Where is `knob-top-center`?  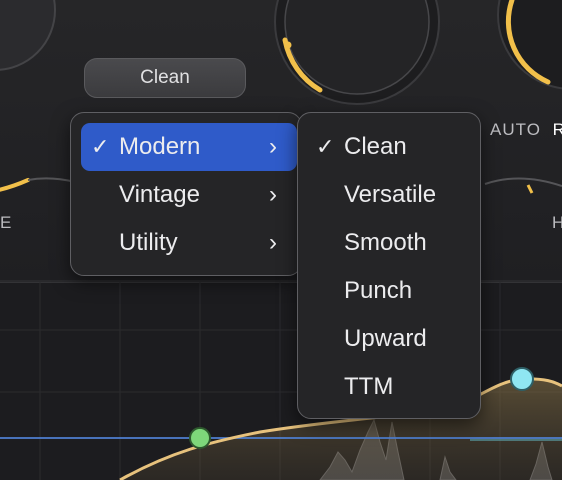 knob-top-center is located at coordinates (357, 52).